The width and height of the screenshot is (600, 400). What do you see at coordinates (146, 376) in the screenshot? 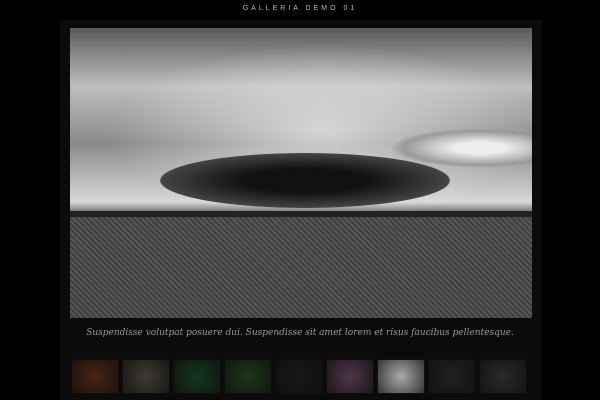
I see `thumbnail-stones` at bounding box center [146, 376].